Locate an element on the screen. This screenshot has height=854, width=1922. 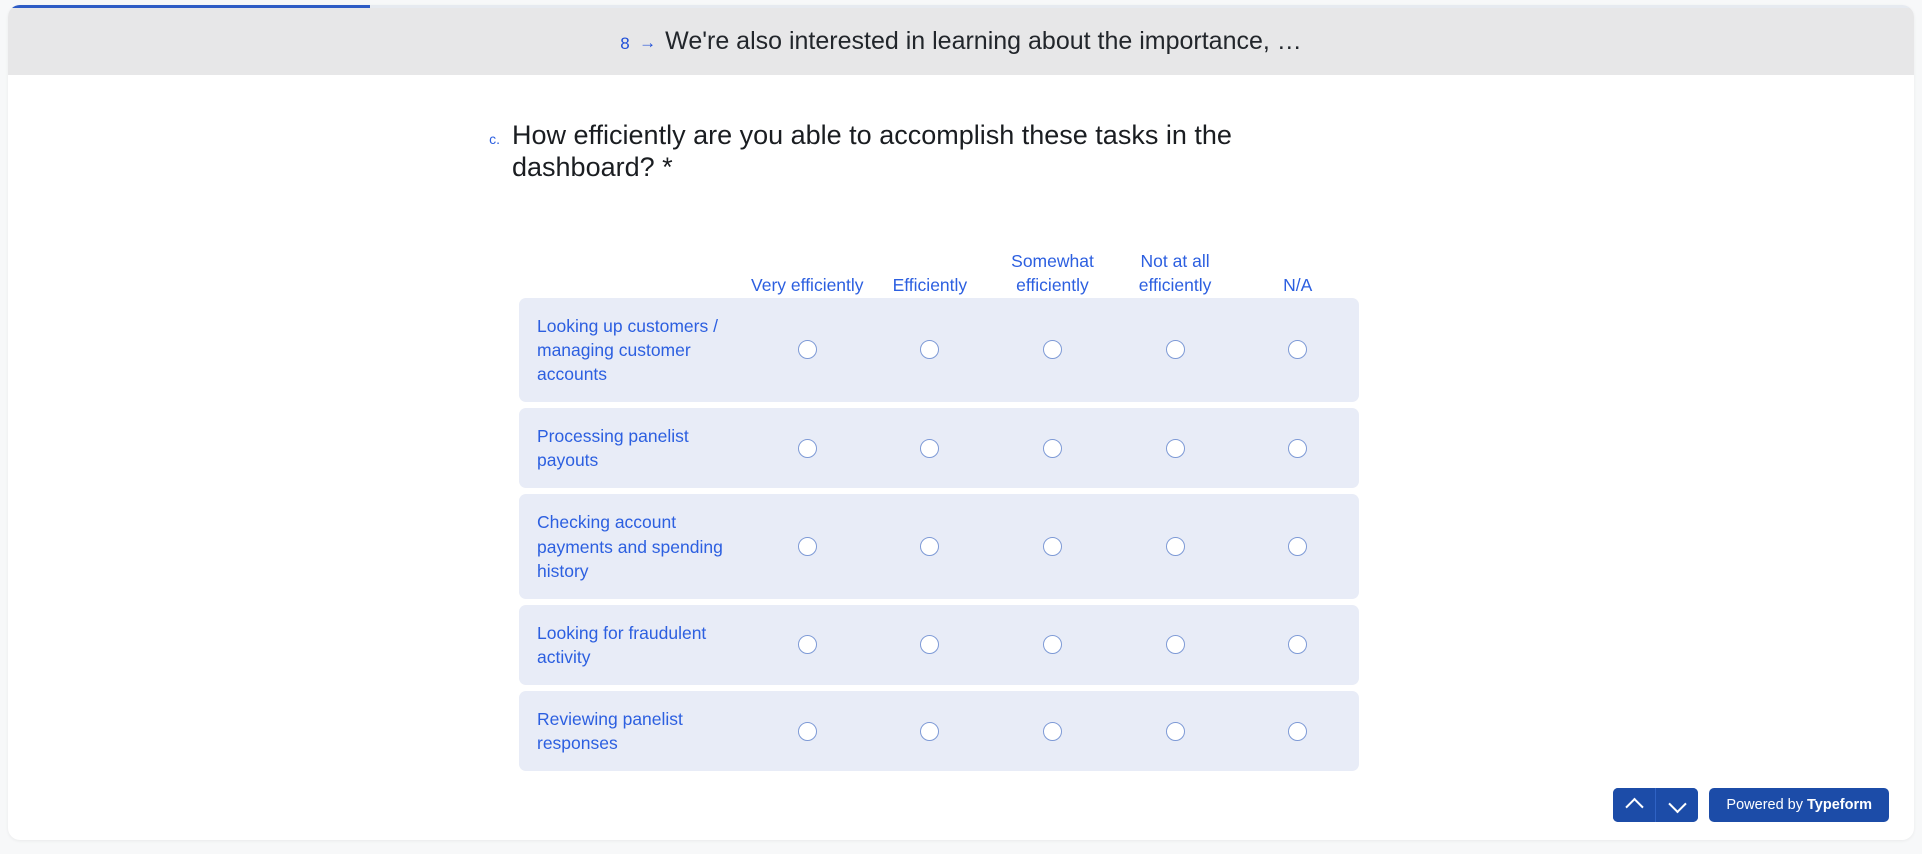
nav-previous-button is located at coordinates (1634, 805).